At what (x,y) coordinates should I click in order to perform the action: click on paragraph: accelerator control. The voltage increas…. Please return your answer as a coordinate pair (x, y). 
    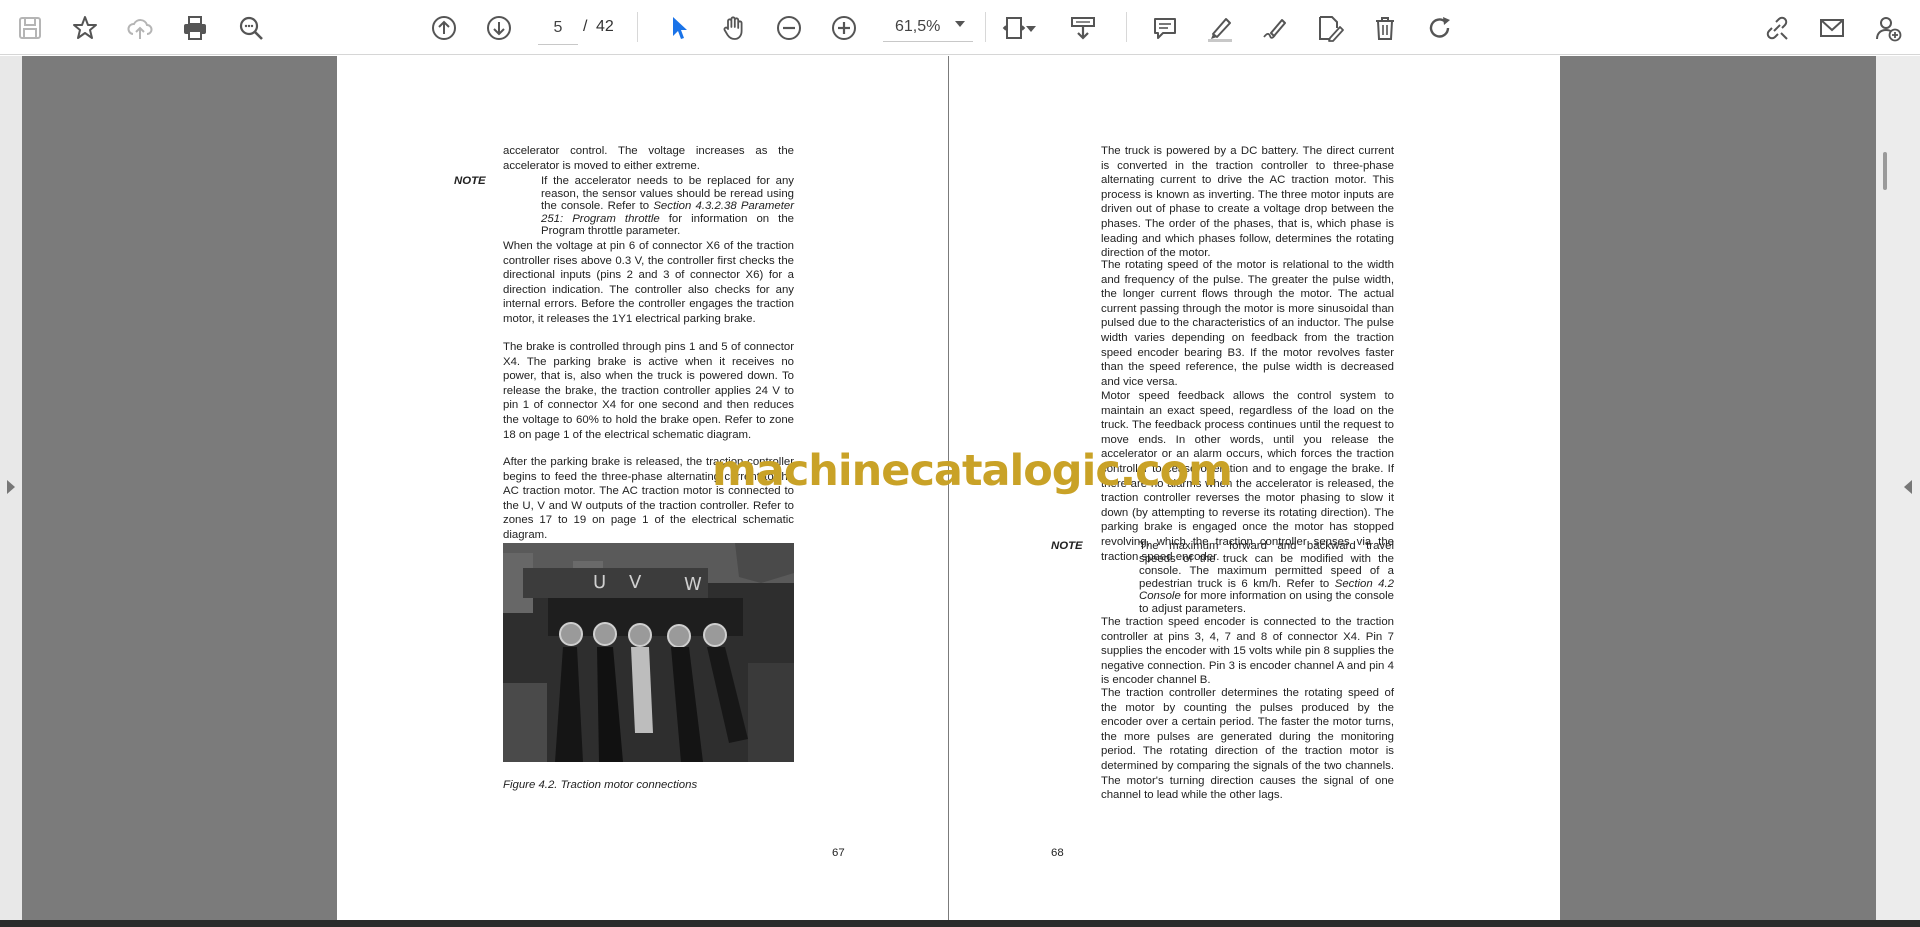
    Looking at the image, I should click on (648, 158).